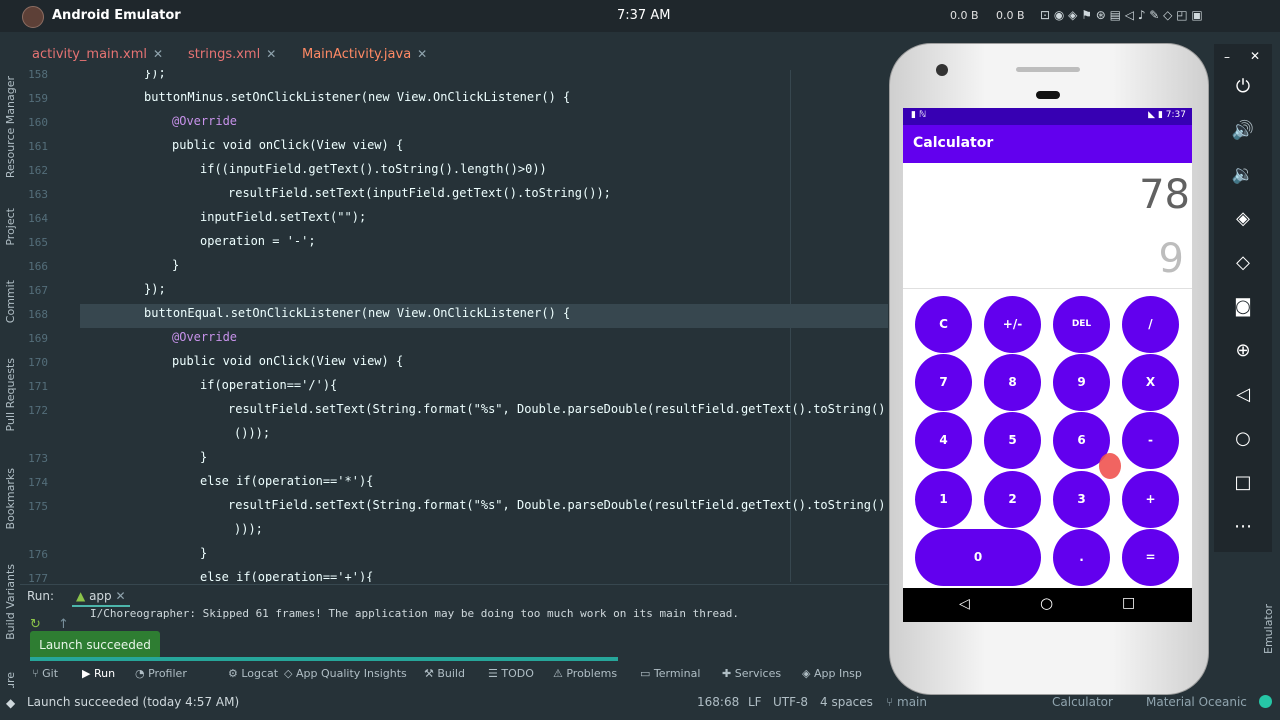 This screenshot has width=1280, height=720. What do you see at coordinates (1268, 629) in the screenshot?
I see `tool-emulator: Emulator` at bounding box center [1268, 629].